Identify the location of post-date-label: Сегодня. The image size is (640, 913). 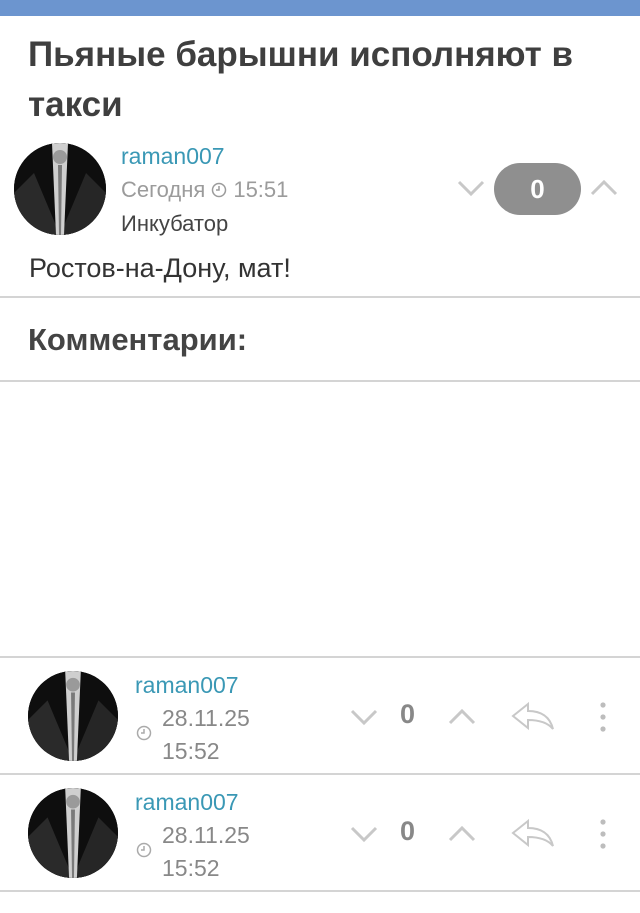
(163, 189).